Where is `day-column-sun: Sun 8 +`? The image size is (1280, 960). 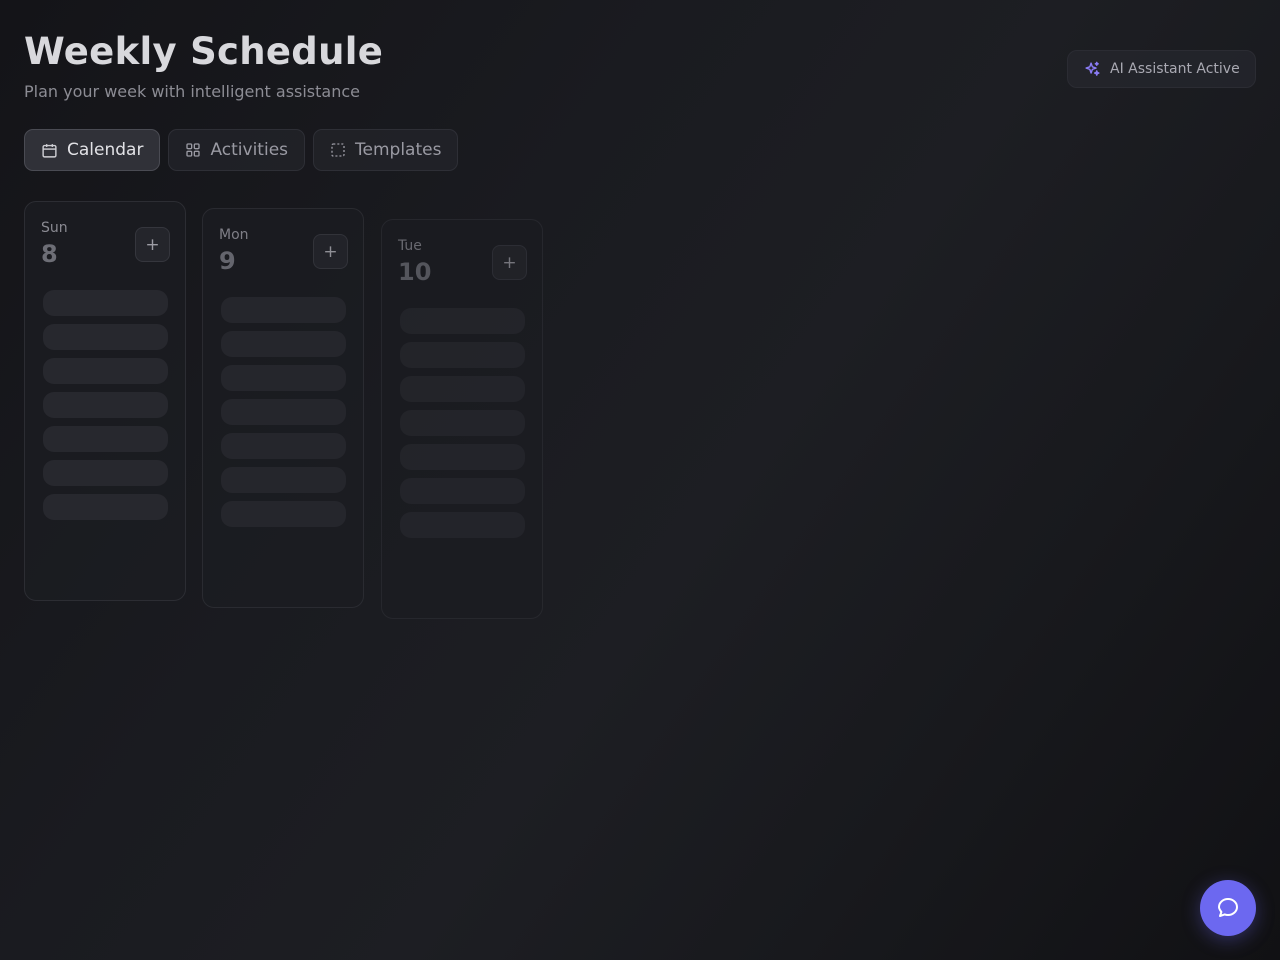
day-column-sun: Sun 8 + is located at coordinates (105, 401).